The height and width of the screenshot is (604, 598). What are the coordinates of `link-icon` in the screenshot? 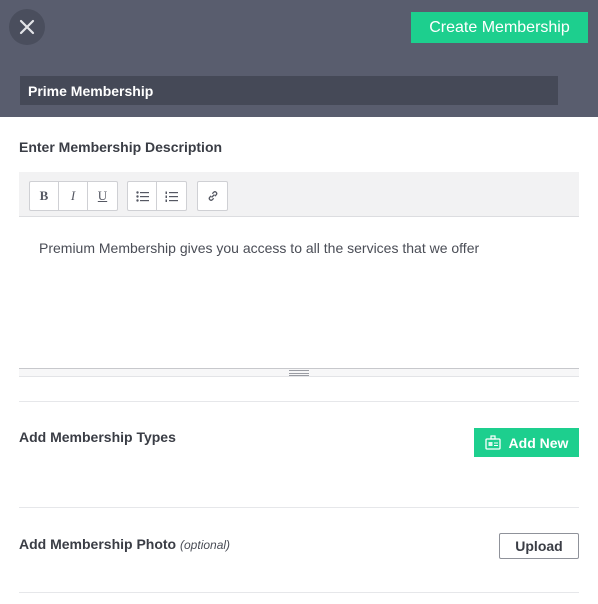 It's located at (212, 196).